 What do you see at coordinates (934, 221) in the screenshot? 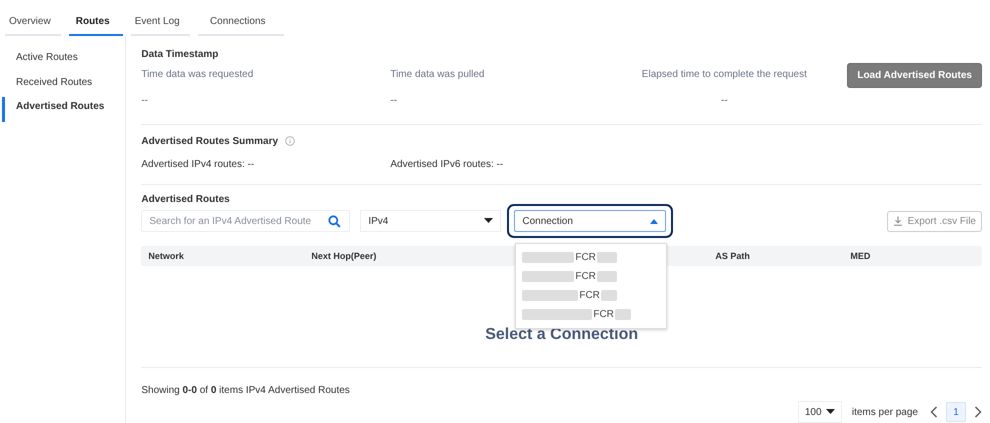
I see `export-button: Export .csv File` at bounding box center [934, 221].